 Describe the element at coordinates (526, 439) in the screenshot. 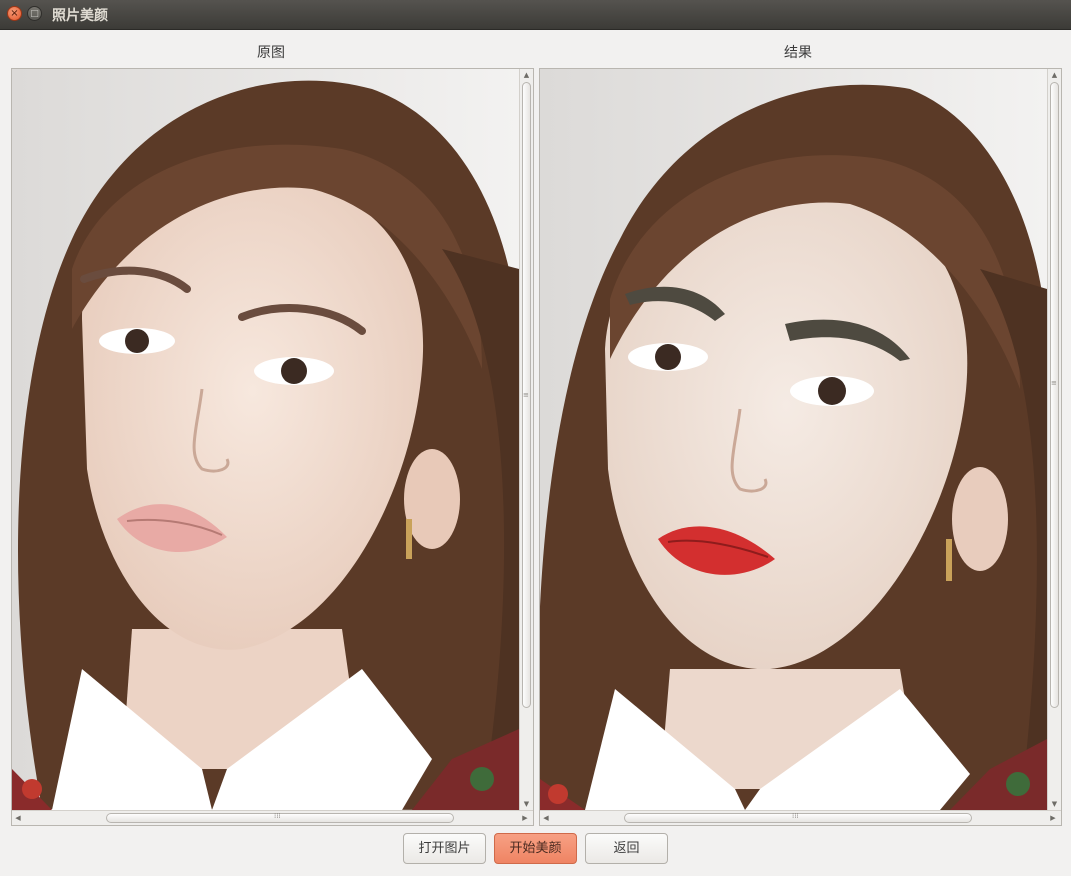

I see `original-vertical-scrollbar: ▲ ≡ ▼` at that location.